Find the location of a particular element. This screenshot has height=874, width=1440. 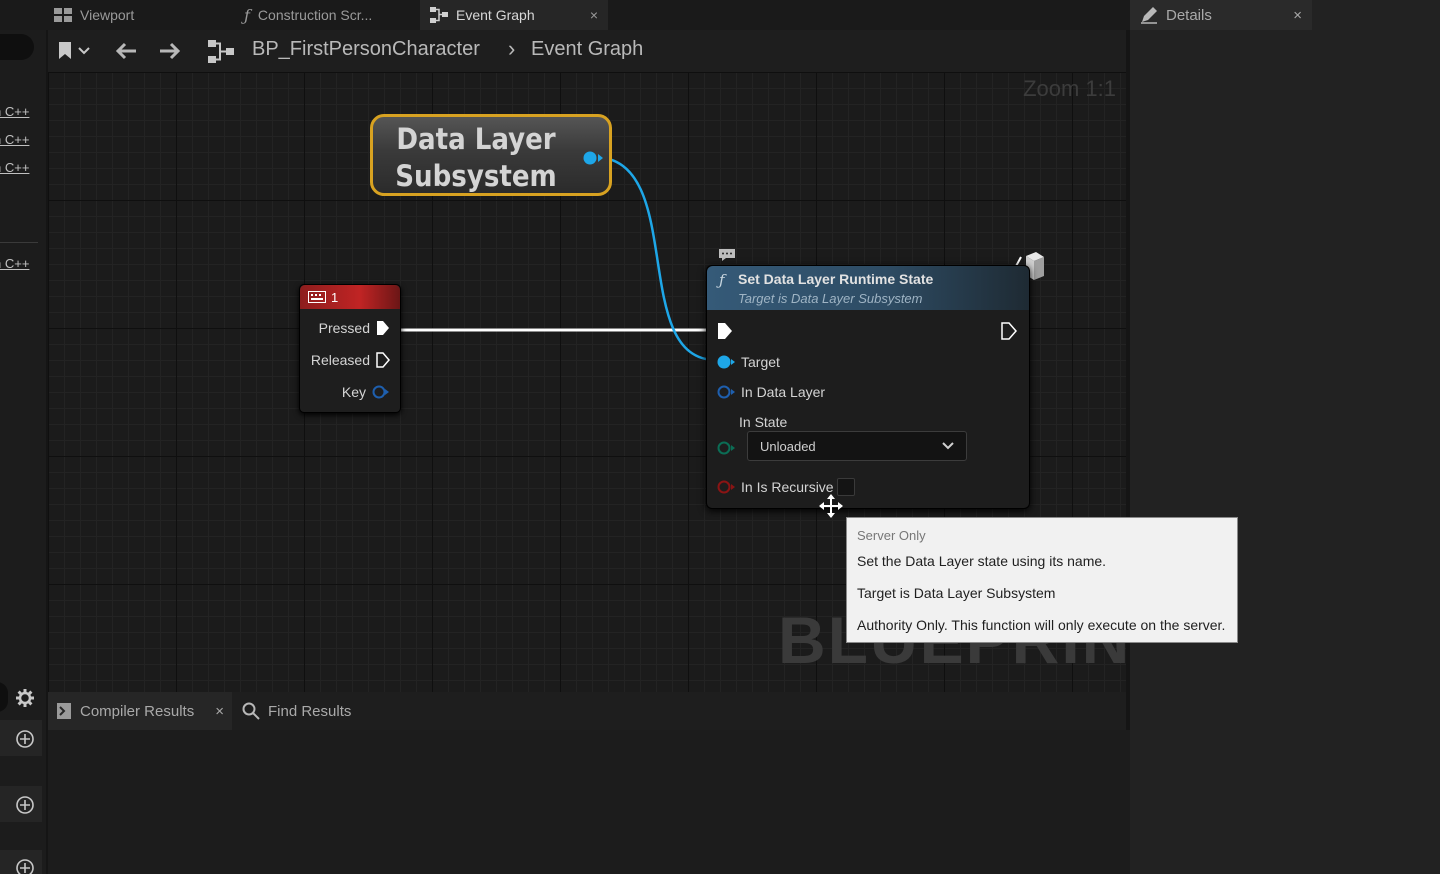

target-pin-row: Target is located at coordinates (748, 362).